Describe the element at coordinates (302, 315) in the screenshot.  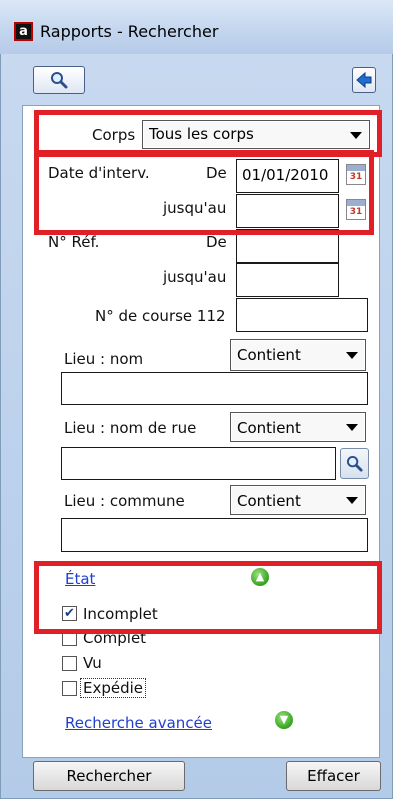
I see `course-field` at that location.